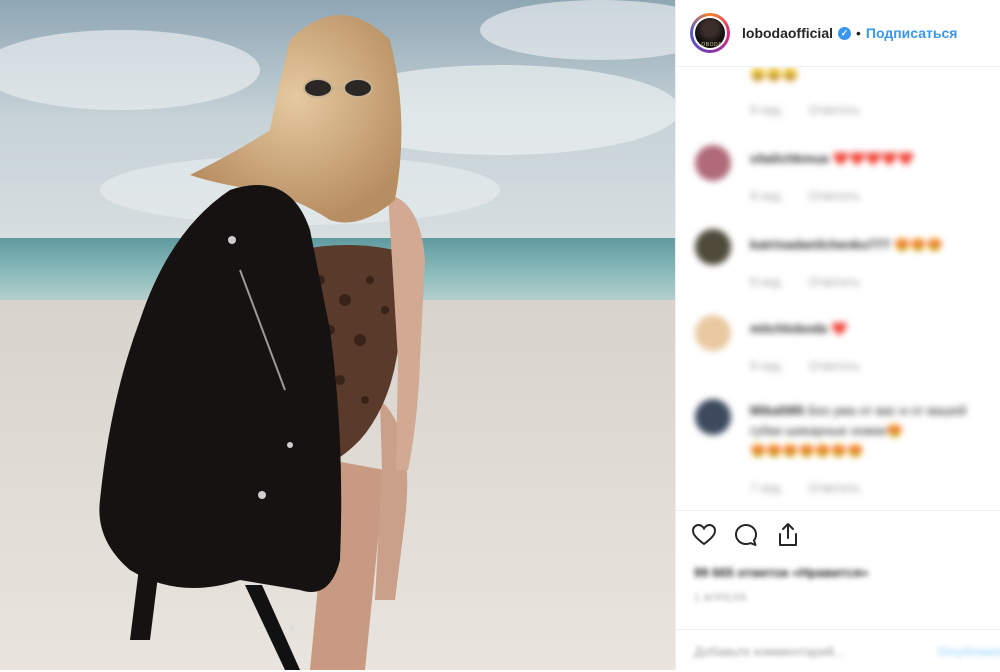 This screenshot has width=1000, height=672. Describe the element at coordinates (720, 598) in the screenshot. I see `post-date: 1 АПРЕЛЯ` at that location.